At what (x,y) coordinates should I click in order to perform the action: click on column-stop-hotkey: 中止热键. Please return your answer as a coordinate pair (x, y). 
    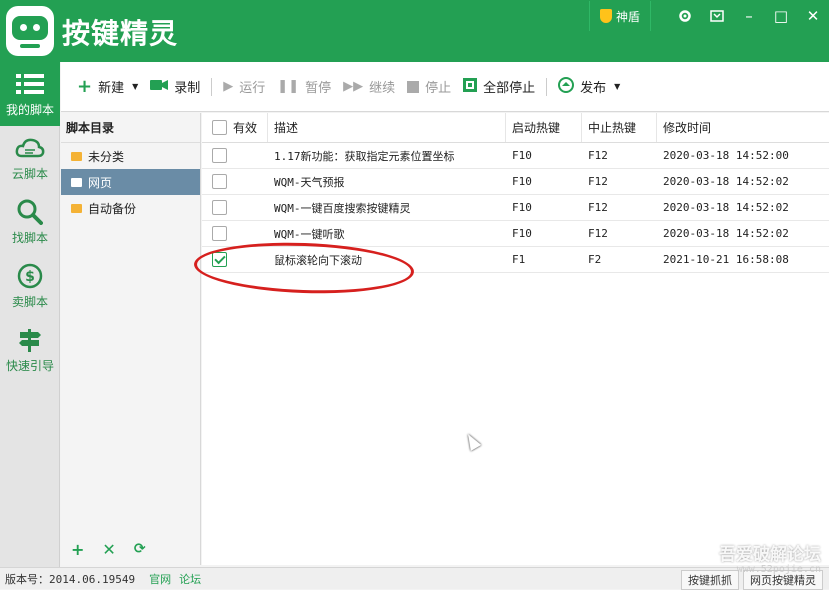
    Looking at the image, I should click on (619, 127).